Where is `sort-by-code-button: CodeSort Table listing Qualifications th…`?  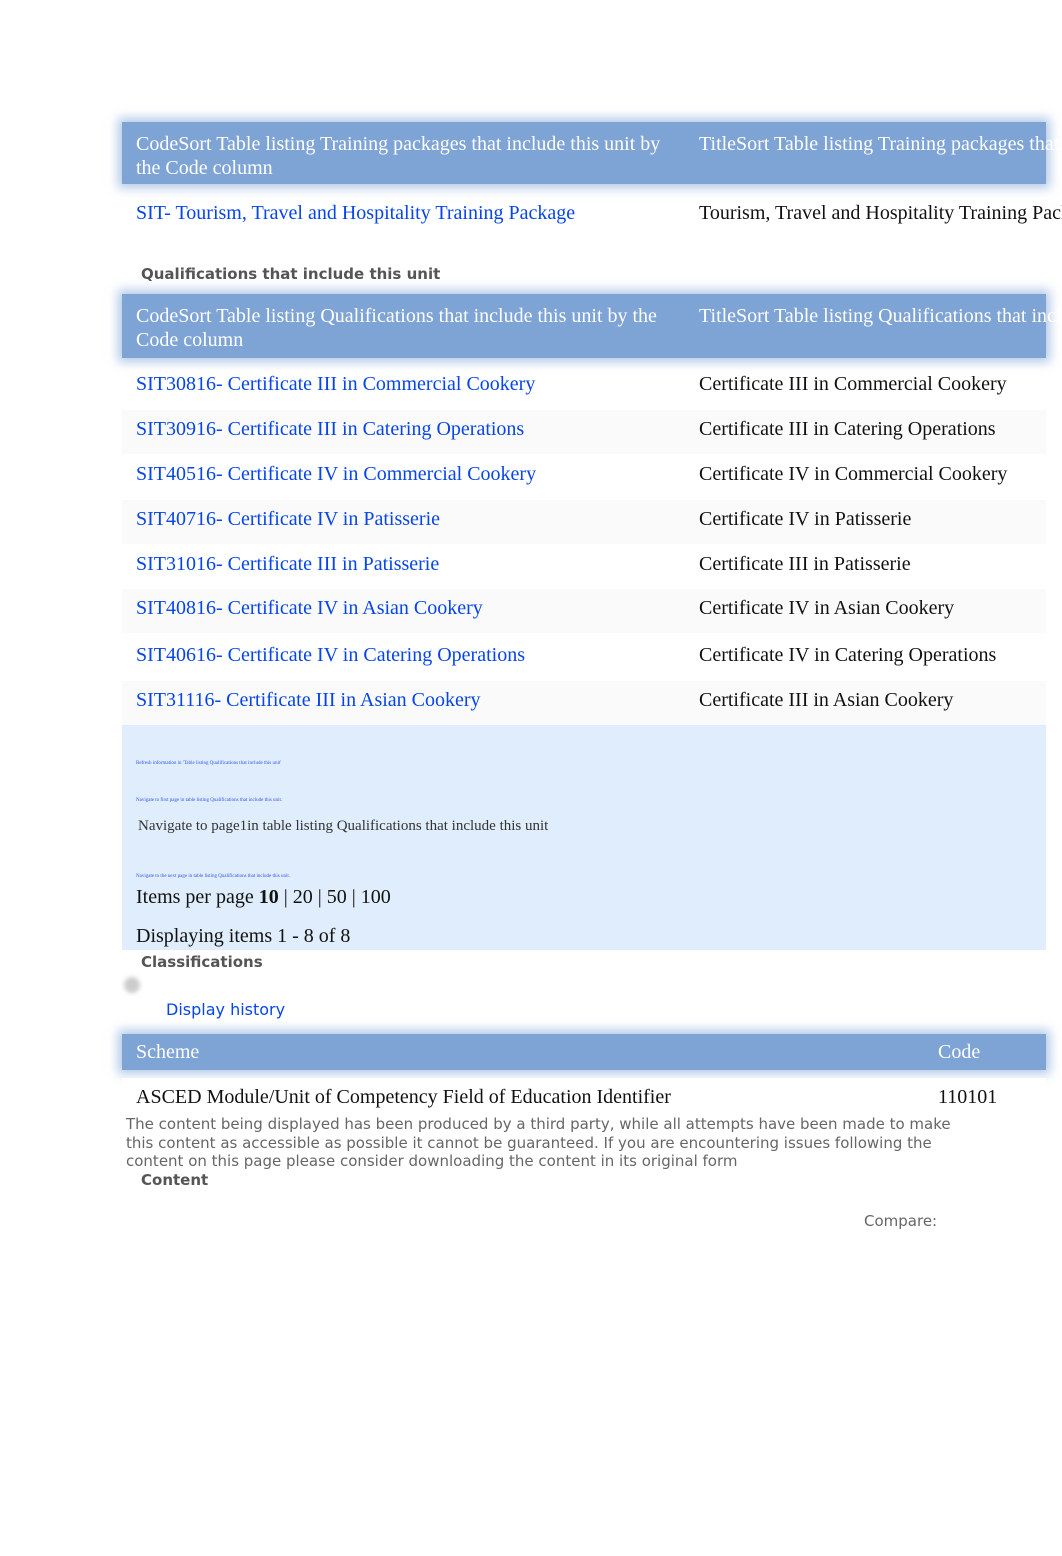
sort-by-code-button: CodeSort Table listing Qualifications th… is located at coordinates (406, 328).